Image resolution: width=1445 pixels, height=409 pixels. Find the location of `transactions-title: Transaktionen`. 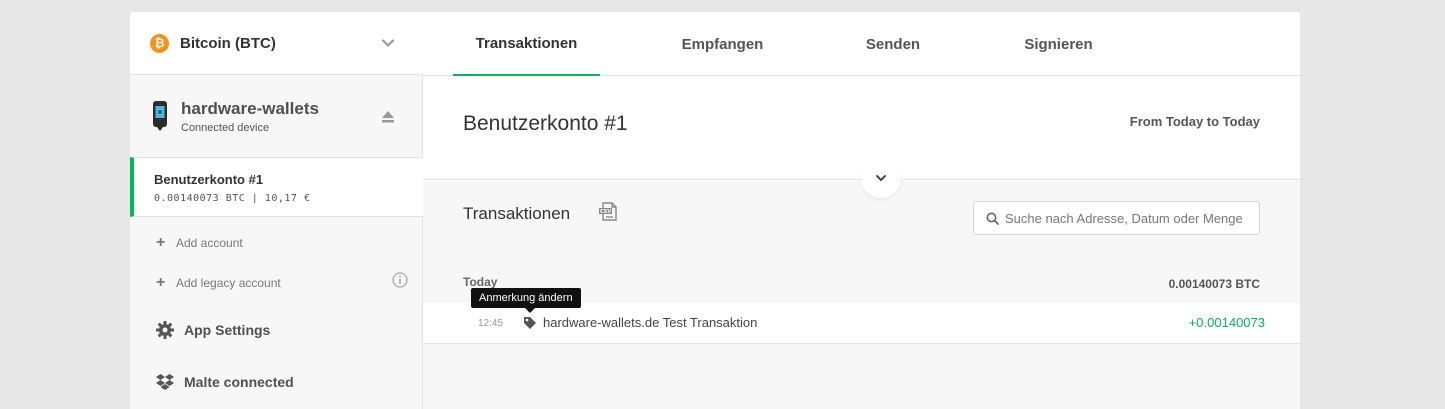

transactions-title: Transaktionen is located at coordinates (517, 213).